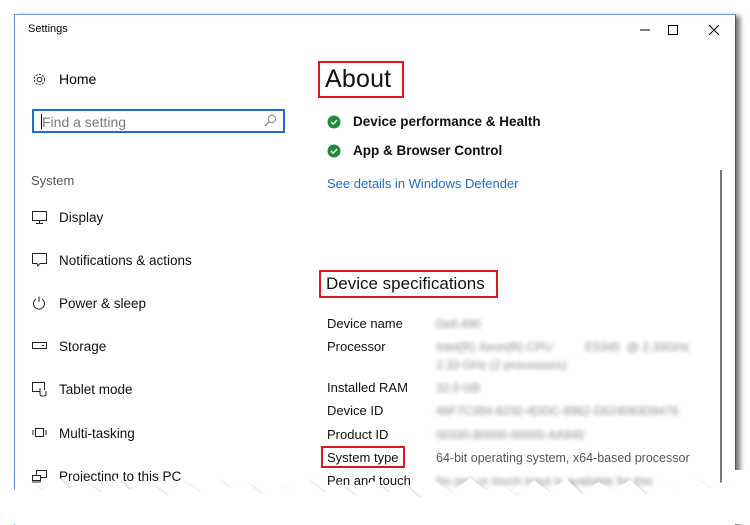 This screenshot has height=525, width=750. I want to click on display-icon, so click(39, 217).